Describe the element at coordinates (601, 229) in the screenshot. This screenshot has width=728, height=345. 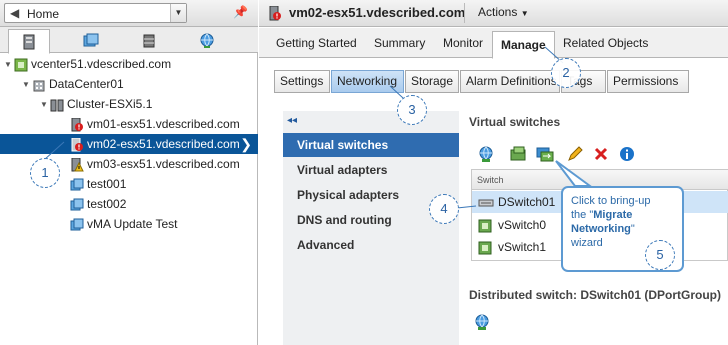
I see `tooltip-emphasis: Networking` at that location.